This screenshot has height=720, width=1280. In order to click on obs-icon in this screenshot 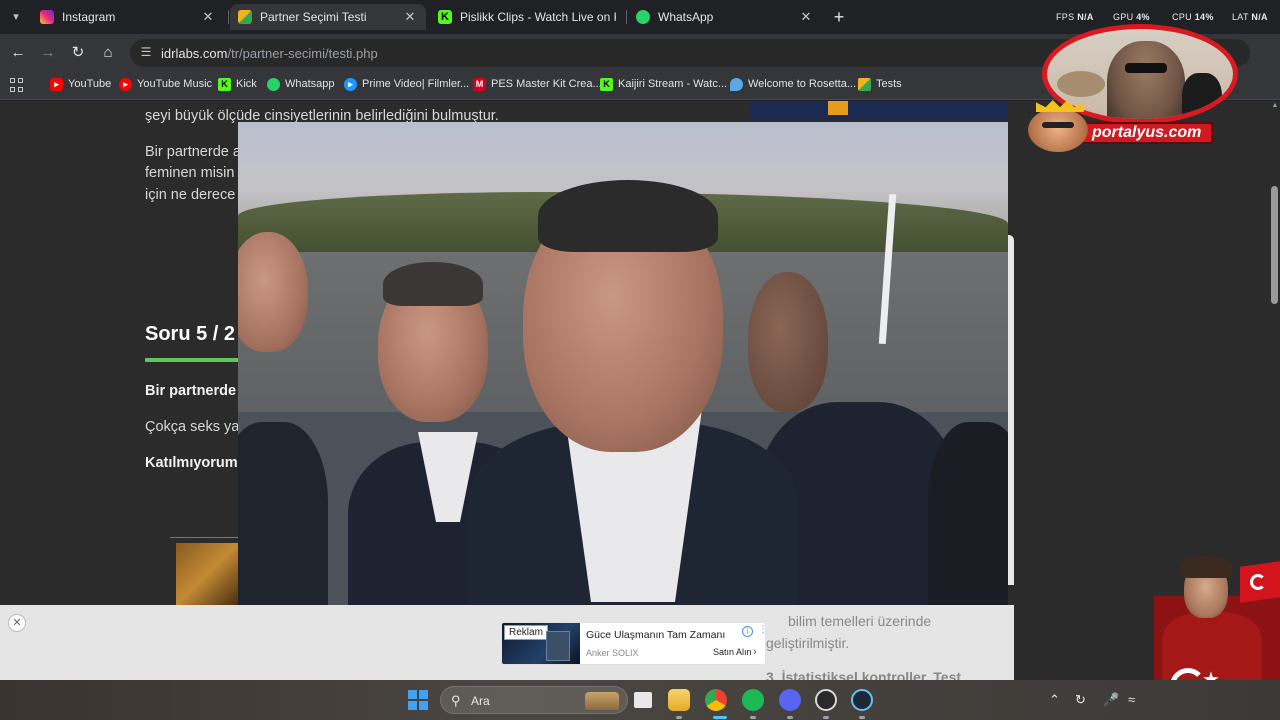, I will do `click(826, 700)`.